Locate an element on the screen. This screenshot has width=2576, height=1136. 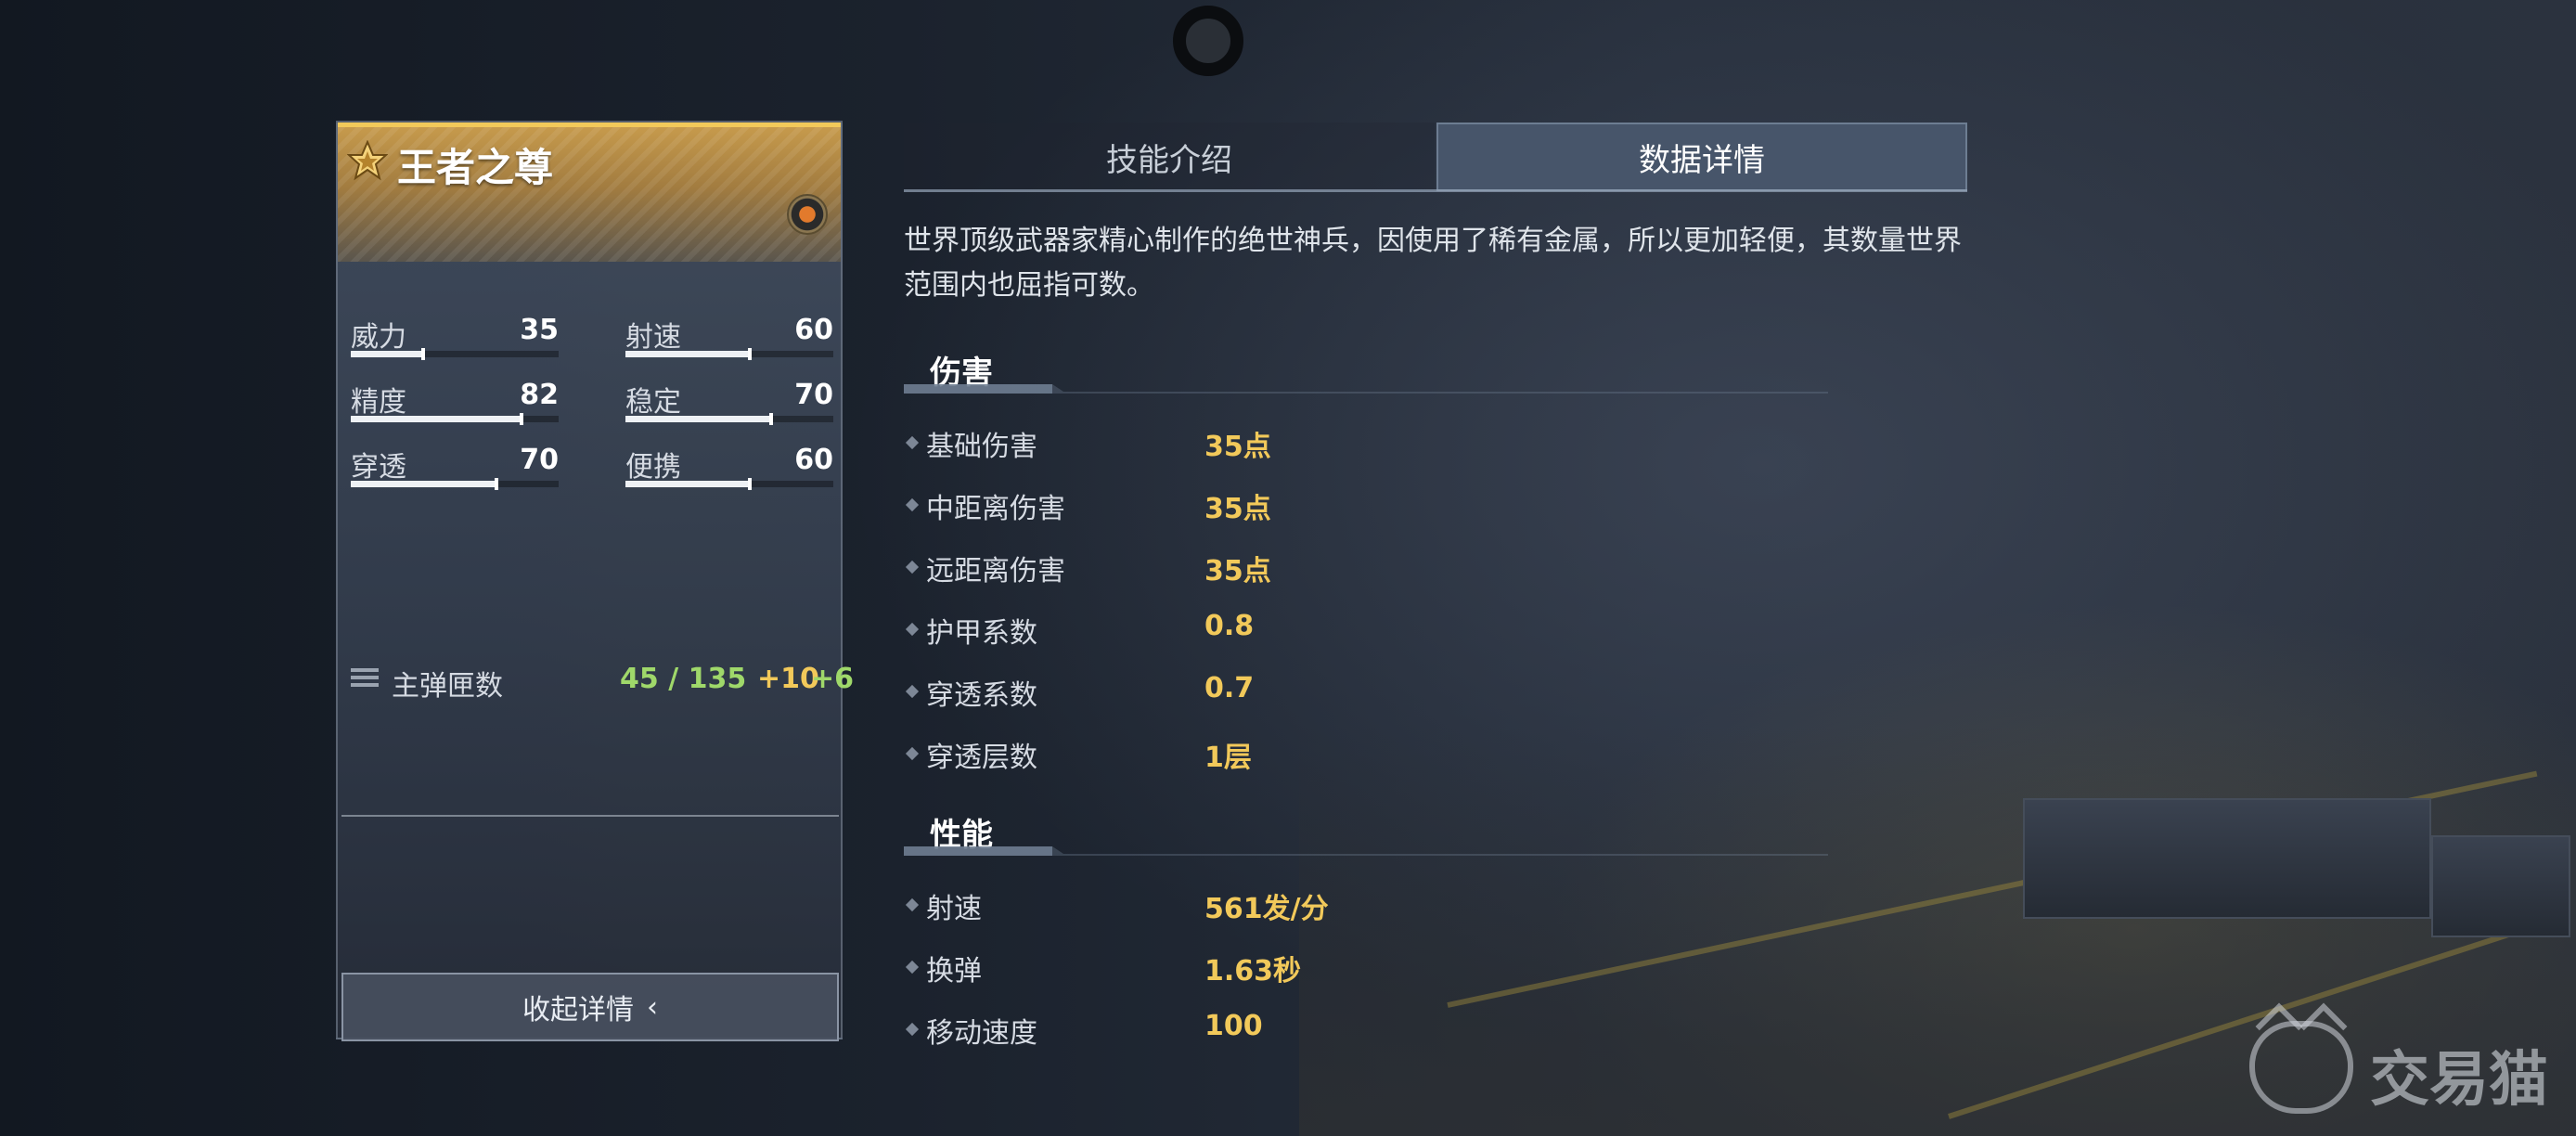
list-item: 基础伤害 35点 is located at coordinates (1321, 443).